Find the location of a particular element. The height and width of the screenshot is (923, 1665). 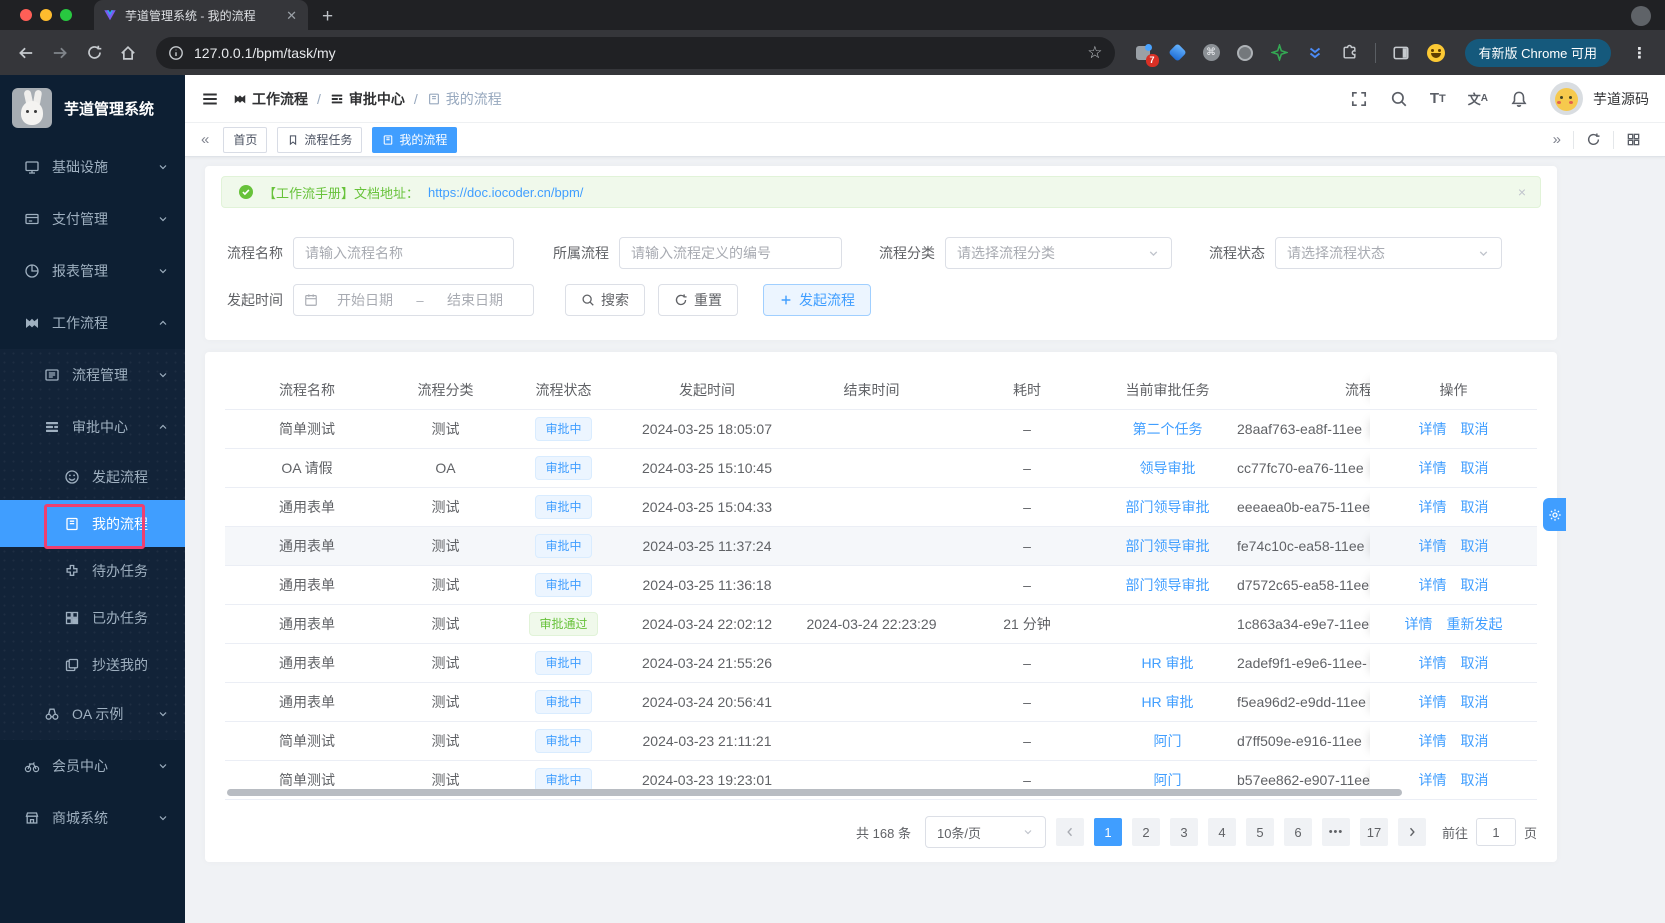

current-task-link: 领导审批 is located at coordinates (1168, 468).